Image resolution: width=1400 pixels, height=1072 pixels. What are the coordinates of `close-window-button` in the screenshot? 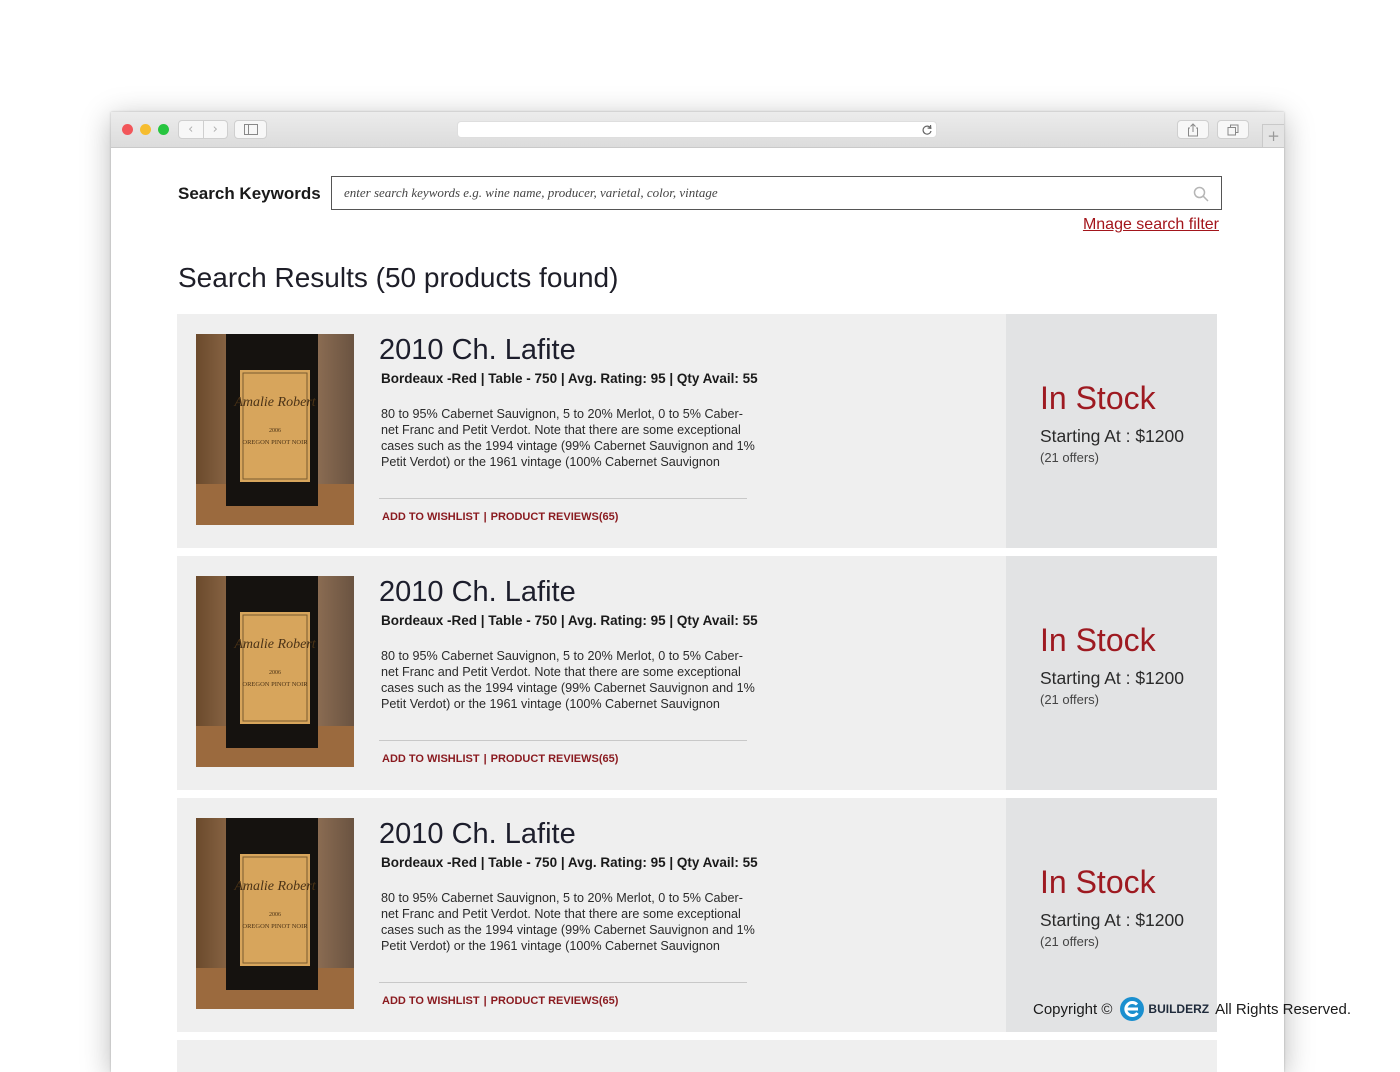 It's located at (127, 129).